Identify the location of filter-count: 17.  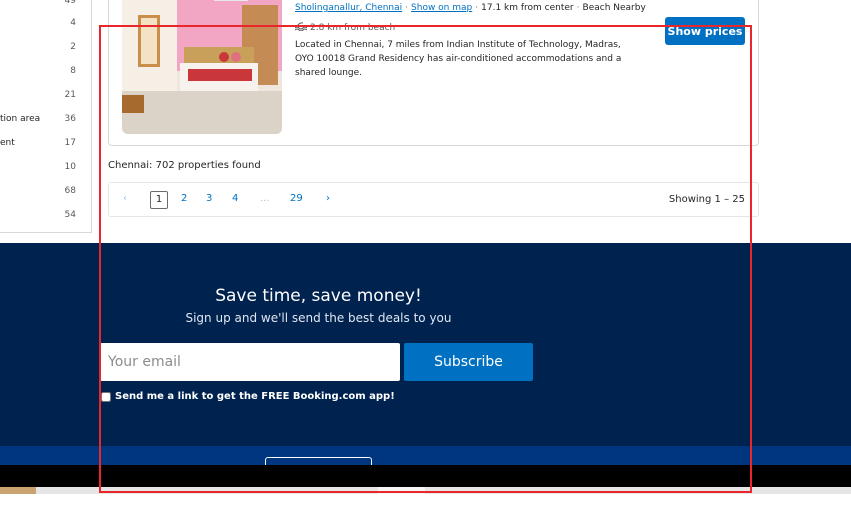
(70, 143).